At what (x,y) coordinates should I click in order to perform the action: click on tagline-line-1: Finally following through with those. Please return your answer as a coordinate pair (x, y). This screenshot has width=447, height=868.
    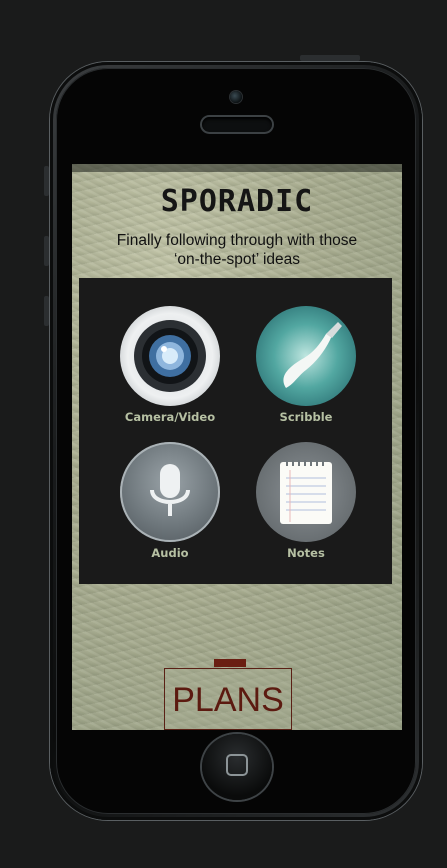
    Looking at the image, I should click on (237, 240).